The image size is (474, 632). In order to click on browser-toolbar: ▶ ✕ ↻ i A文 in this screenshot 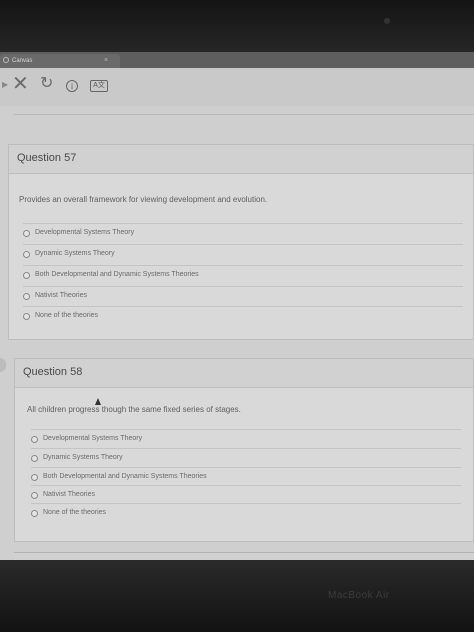, I will do `click(237, 87)`.